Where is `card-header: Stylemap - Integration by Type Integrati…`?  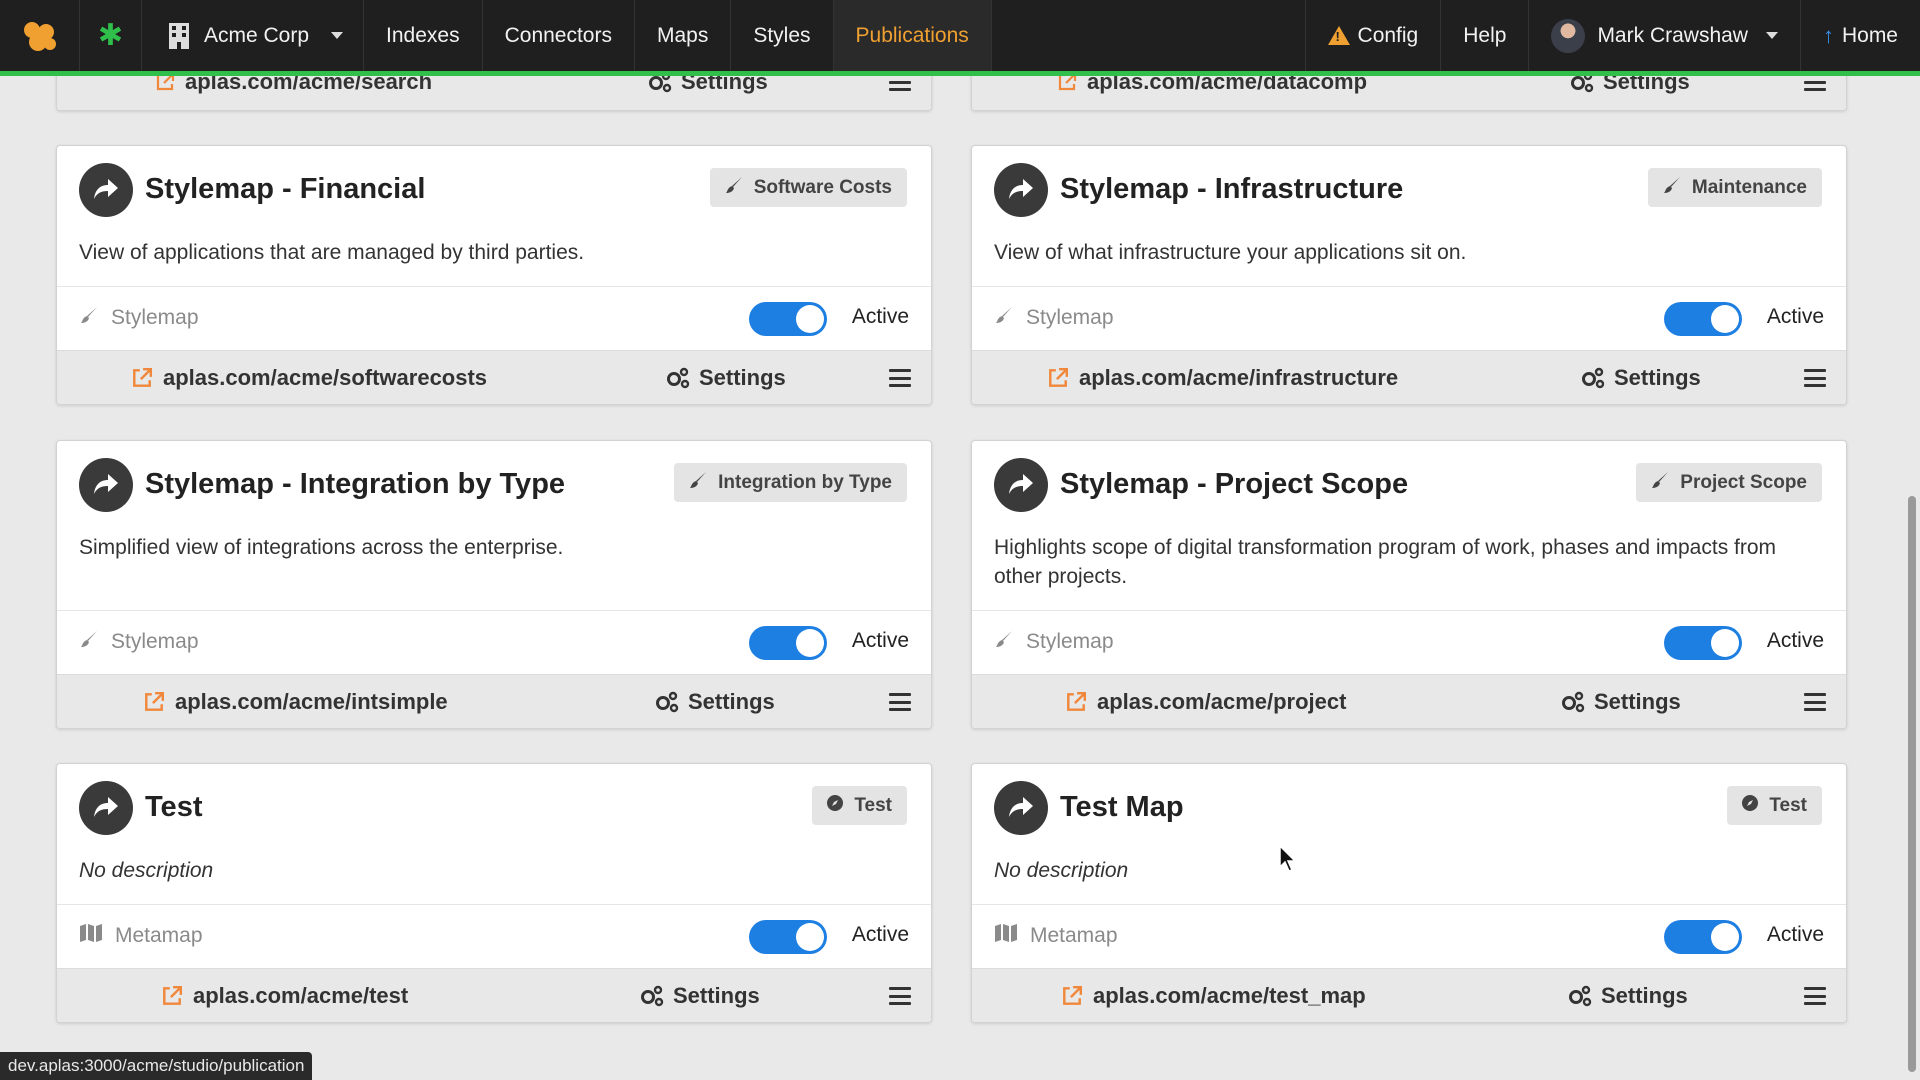
card-header: Stylemap - Integration by Type Integrati… is located at coordinates (494, 483).